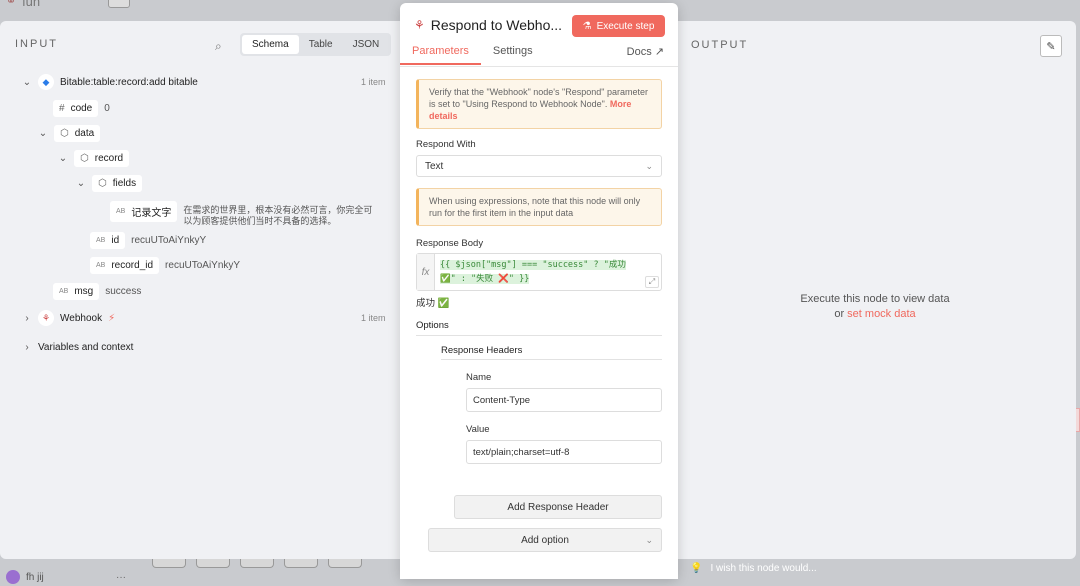 Image resolution: width=1080 pixels, height=586 pixels. Describe the element at coordinates (539, 335) in the screenshot. I see `options-divider` at that location.